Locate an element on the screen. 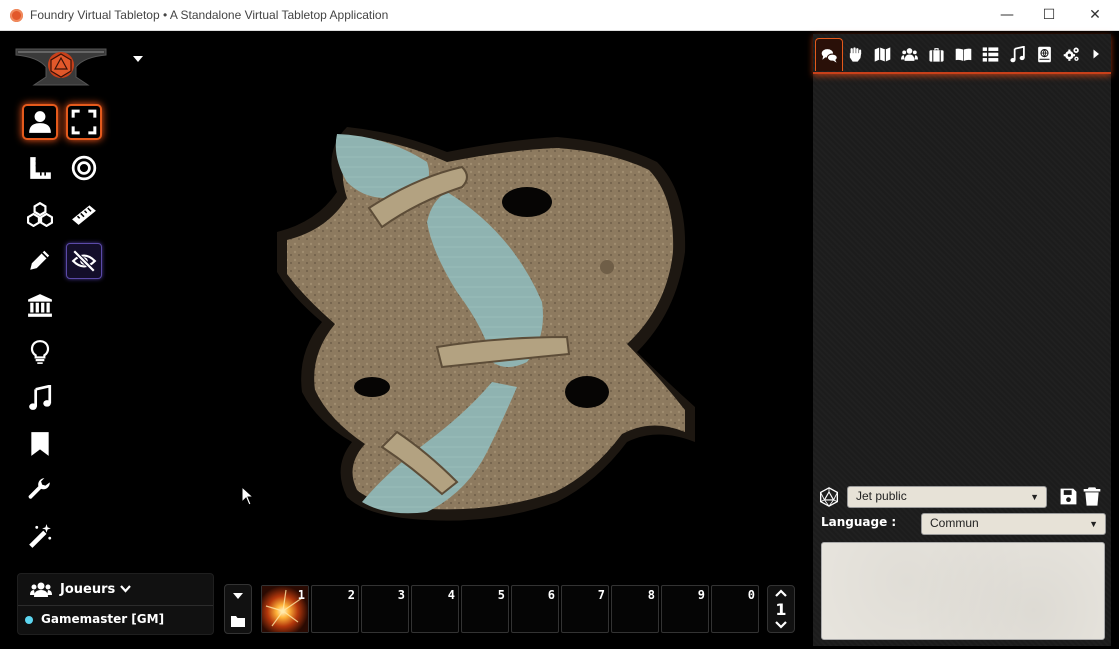 The image size is (1119, 649). caret-down-icon is located at coordinates (238, 596).